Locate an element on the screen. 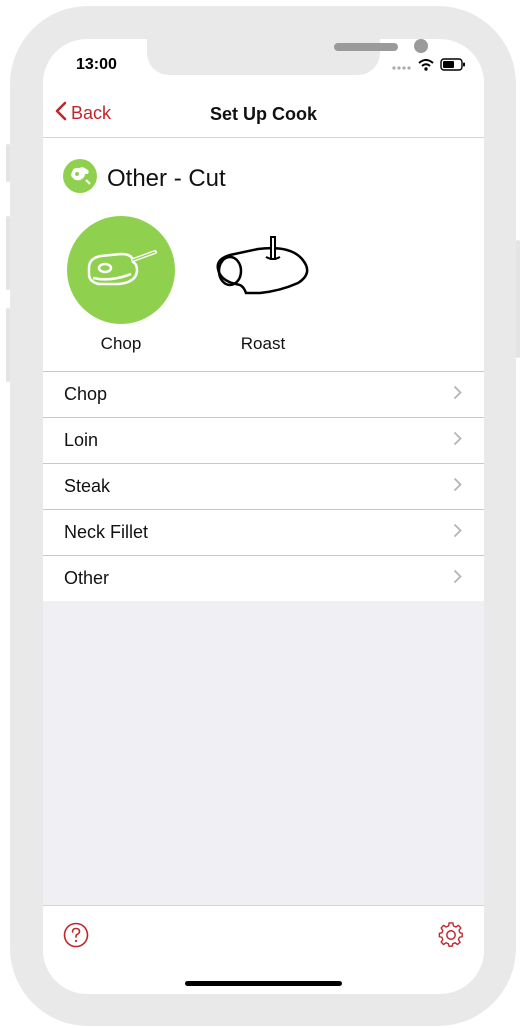 Image resolution: width=526 pixels, height=1028 pixels. cut-option-label: Roast is located at coordinates (263, 343).